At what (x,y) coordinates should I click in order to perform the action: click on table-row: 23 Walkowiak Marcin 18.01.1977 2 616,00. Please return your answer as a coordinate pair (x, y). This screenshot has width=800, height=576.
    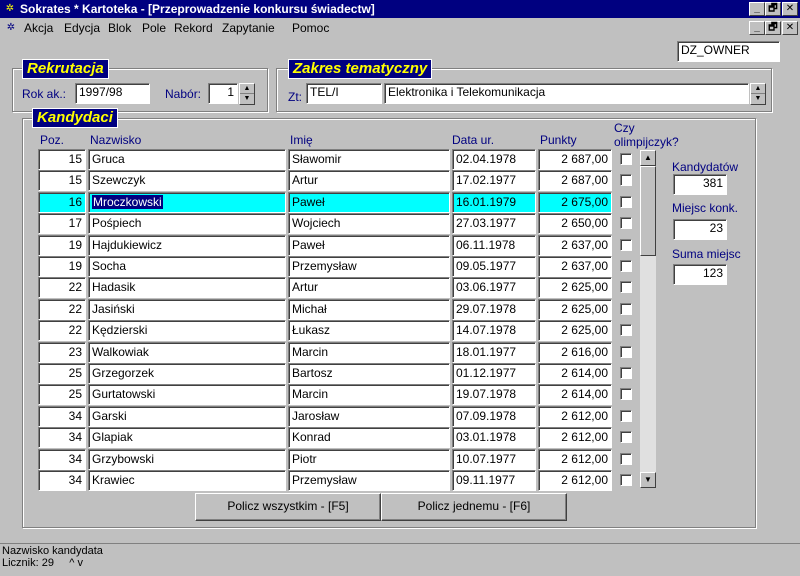
    Looking at the image, I should click on (336, 352).